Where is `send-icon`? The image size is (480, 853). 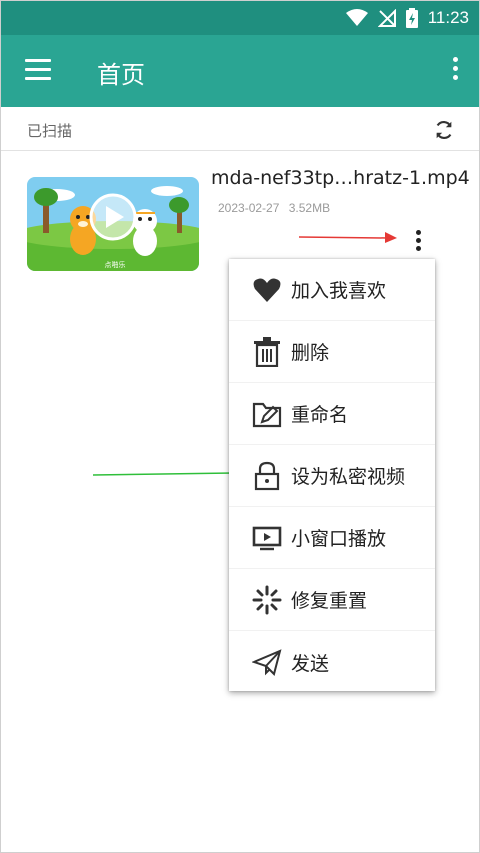 send-icon is located at coordinates (267, 662).